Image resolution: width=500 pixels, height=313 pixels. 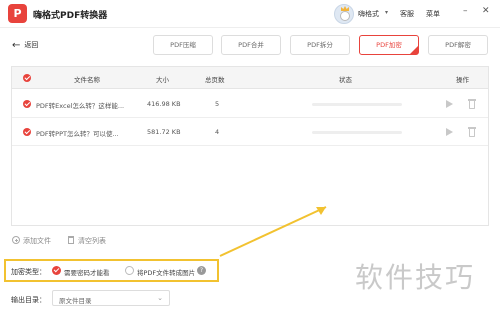 What do you see at coordinates (486, 11) in the screenshot?
I see `close-icon: ✕` at bounding box center [486, 11].